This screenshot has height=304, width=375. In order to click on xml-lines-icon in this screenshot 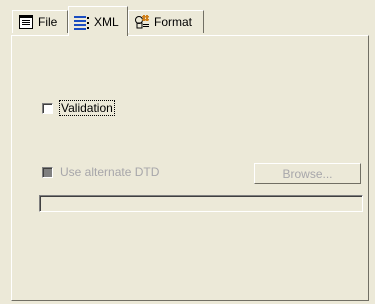, I will do `click(82, 22)`.